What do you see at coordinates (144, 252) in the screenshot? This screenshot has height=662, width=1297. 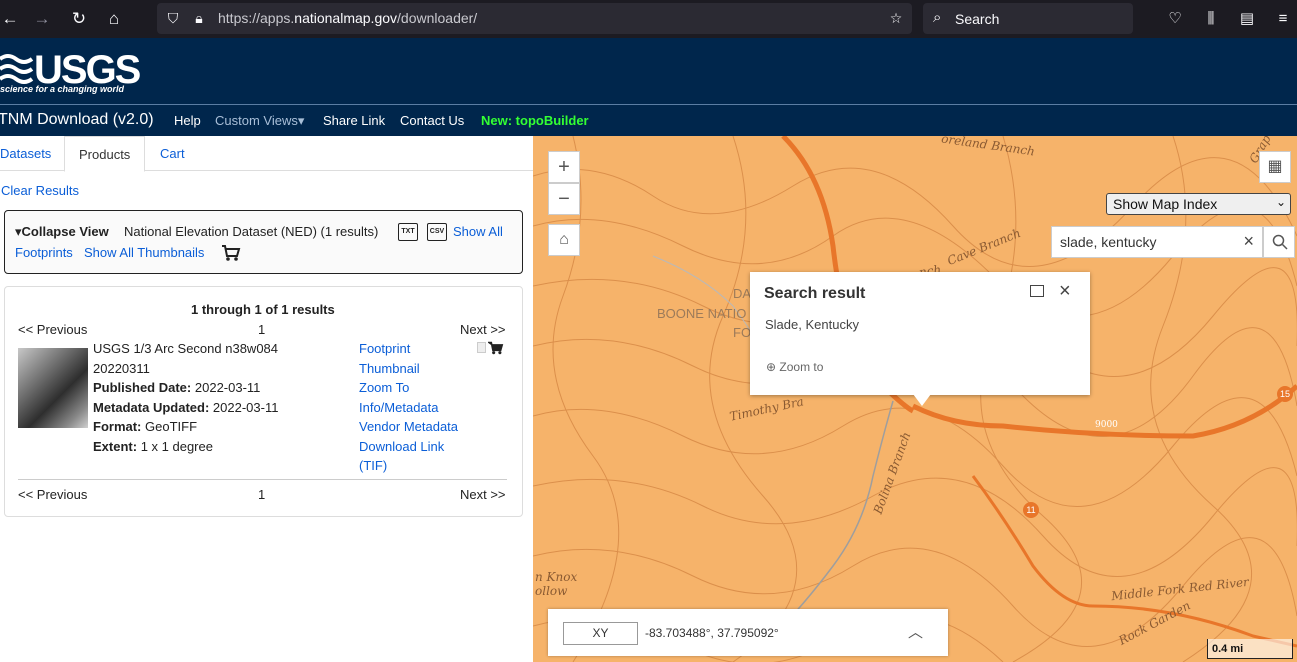 I see `show-all-thumbnails-link: Show All Thumbnails` at bounding box center [144, 252].